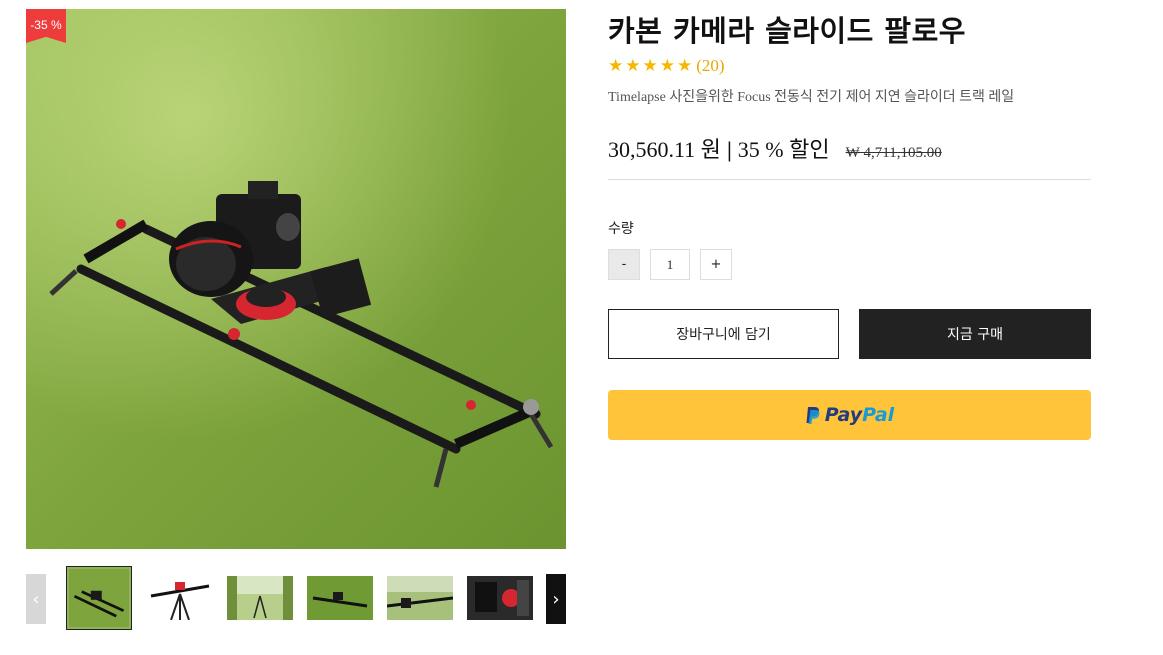 This screenshot has width=1163, height=655. What do you see at coordinates (787, 31) in the screenshot?
I see `product-title: 카본 카메라 슬라이드 팔로우` at bounding box center [787, 31].